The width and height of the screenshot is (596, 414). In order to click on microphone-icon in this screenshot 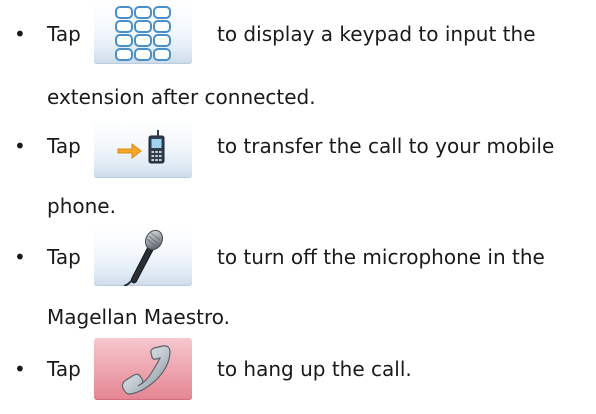, I will do `click(143, 257)`.